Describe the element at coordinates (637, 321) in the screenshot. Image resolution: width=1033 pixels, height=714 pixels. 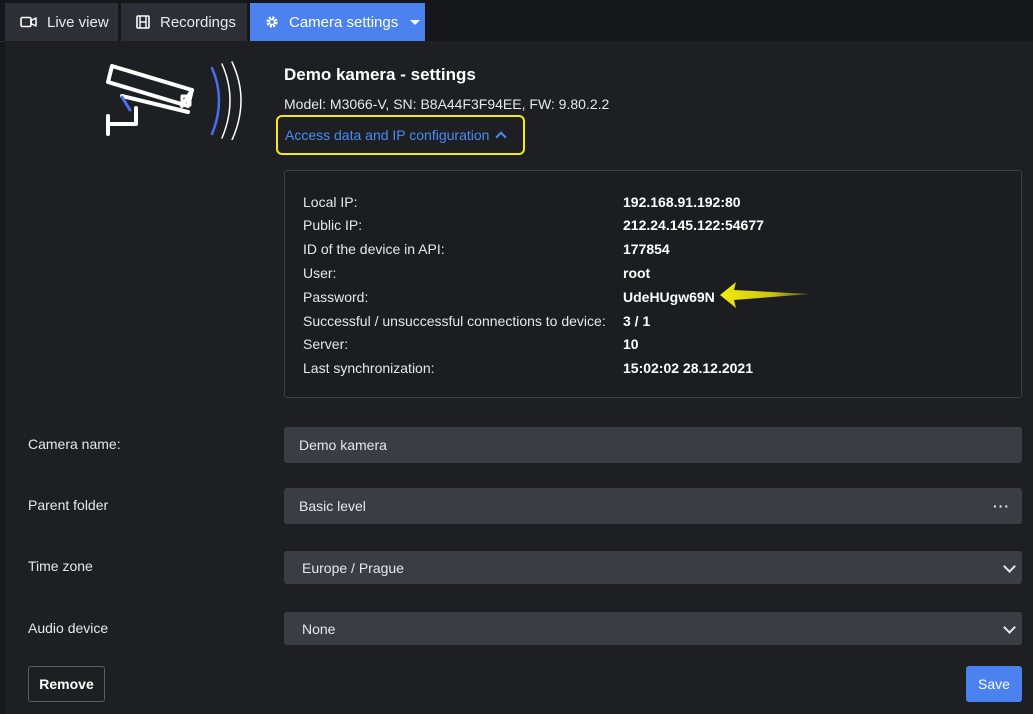
I see `info-value: 3 / 1` at that location.